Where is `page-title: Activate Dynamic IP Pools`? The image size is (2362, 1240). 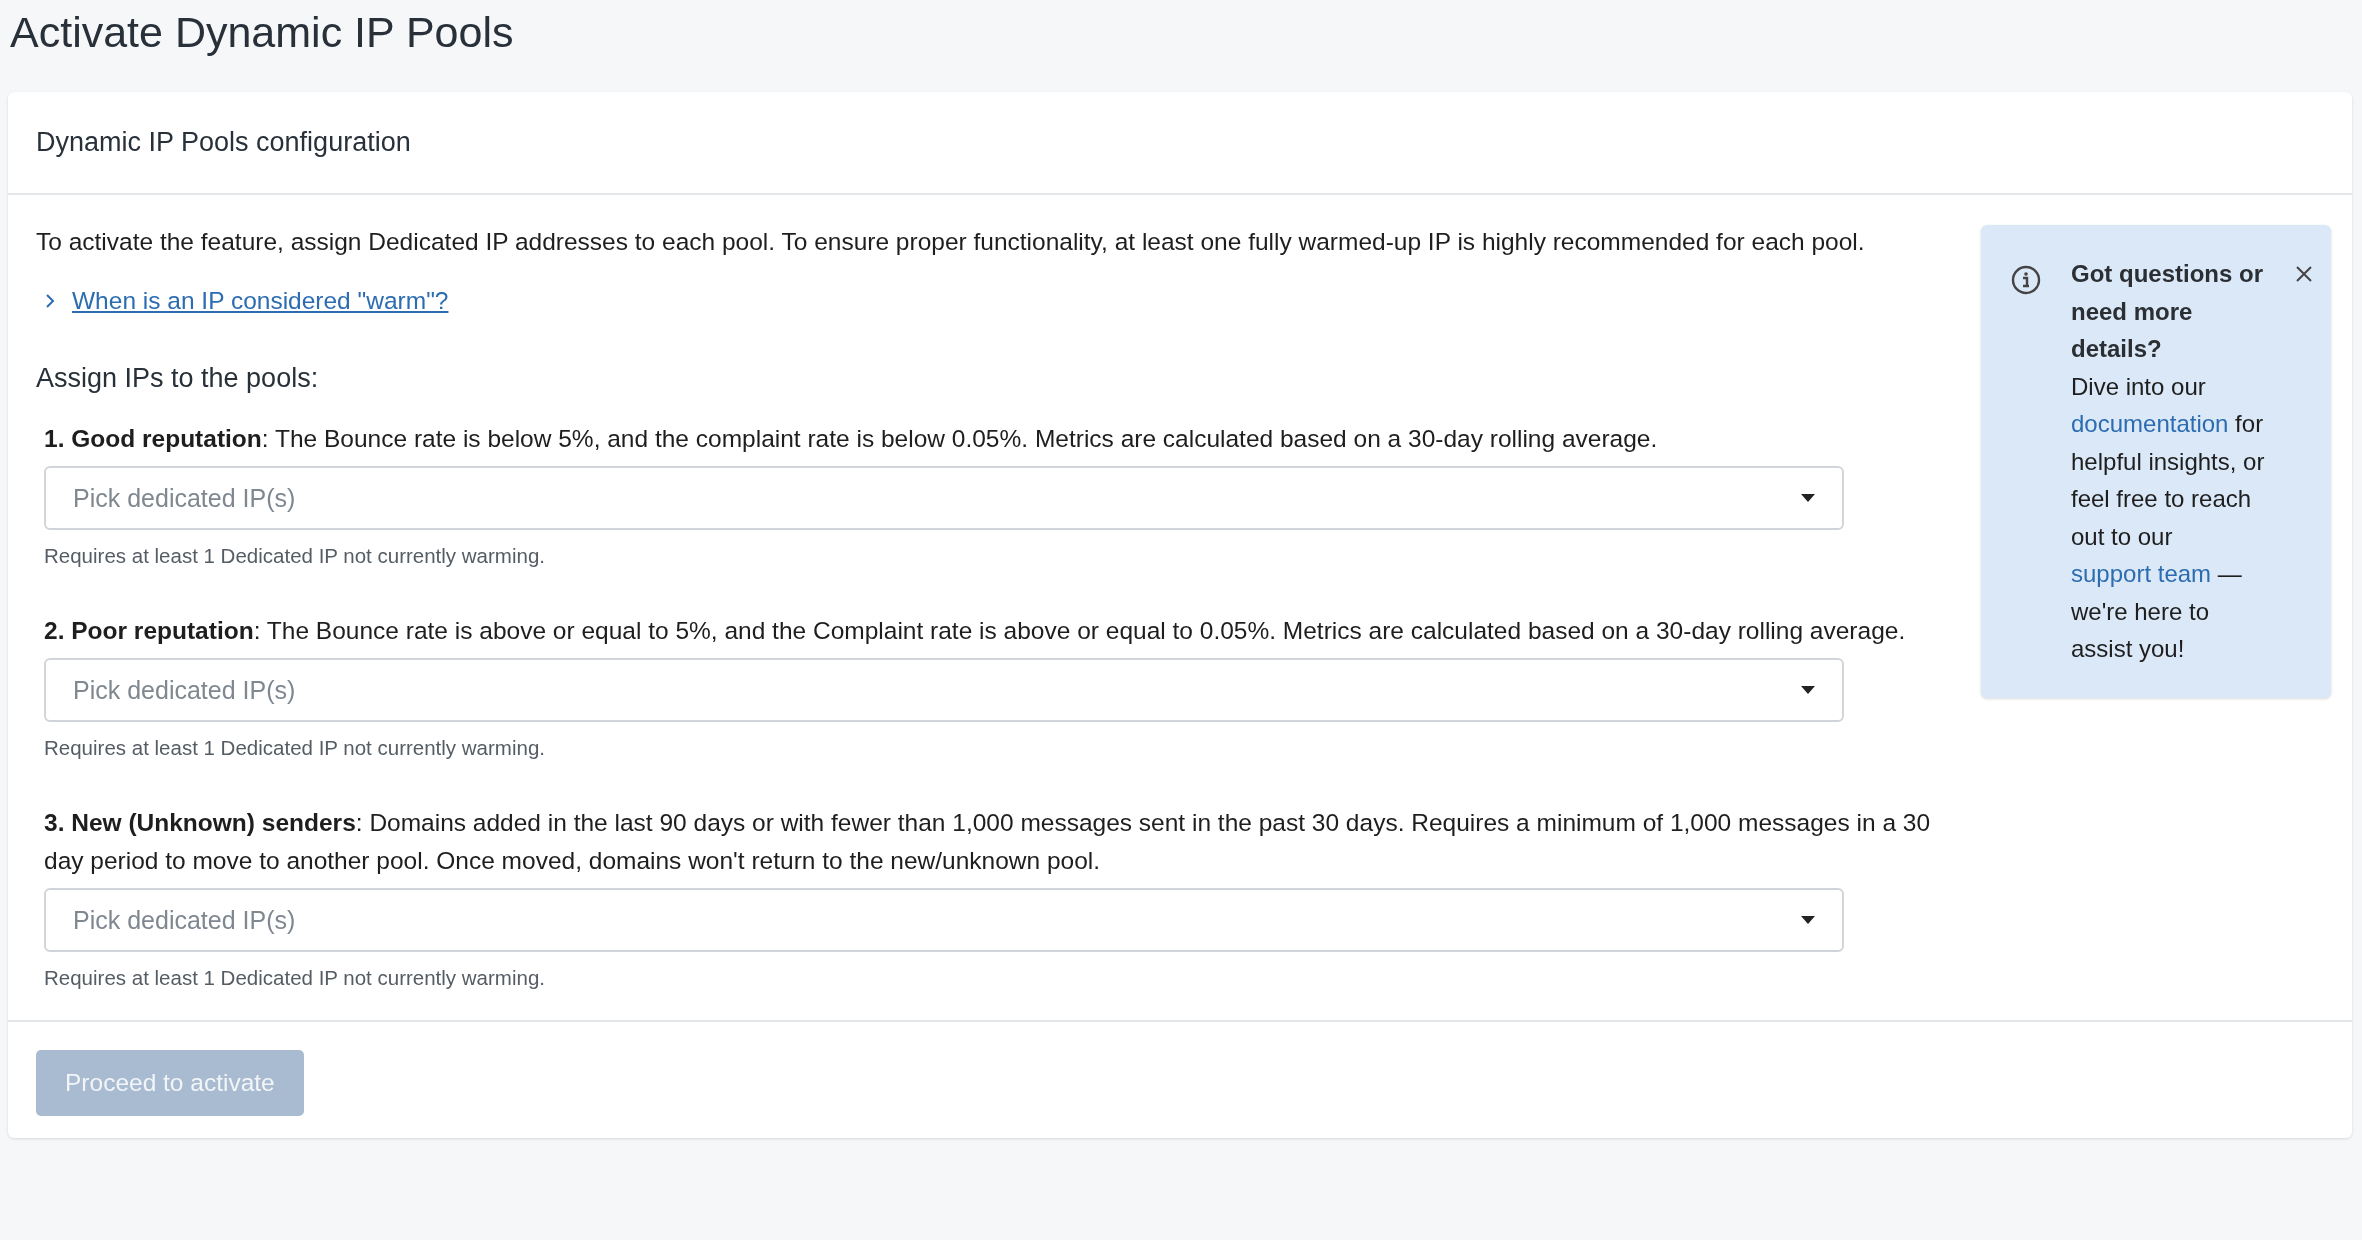
page-title: Activate Dynamic IP Pools is located at coordinates (262, 32).